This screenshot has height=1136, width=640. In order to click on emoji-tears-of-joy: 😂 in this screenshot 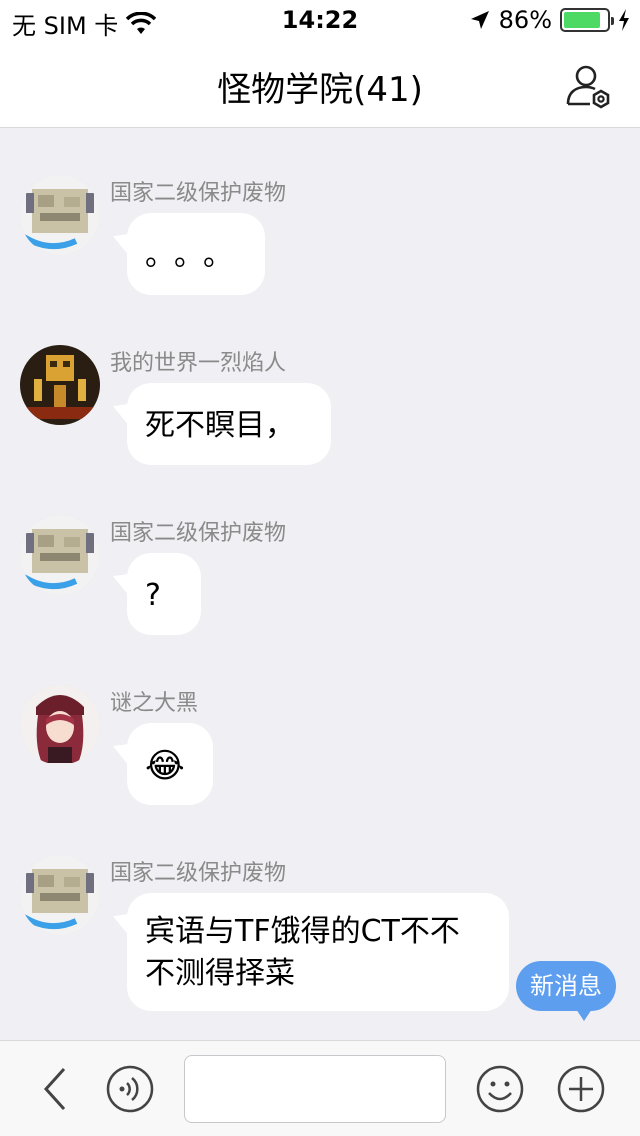, I will do `click(165, 766)`.